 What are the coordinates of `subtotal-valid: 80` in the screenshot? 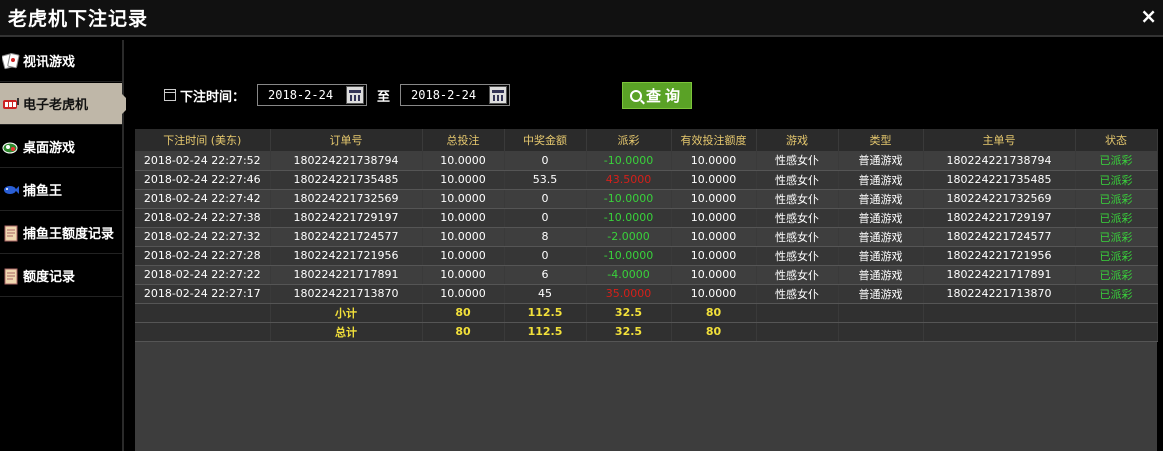 It's located at (714, 313).